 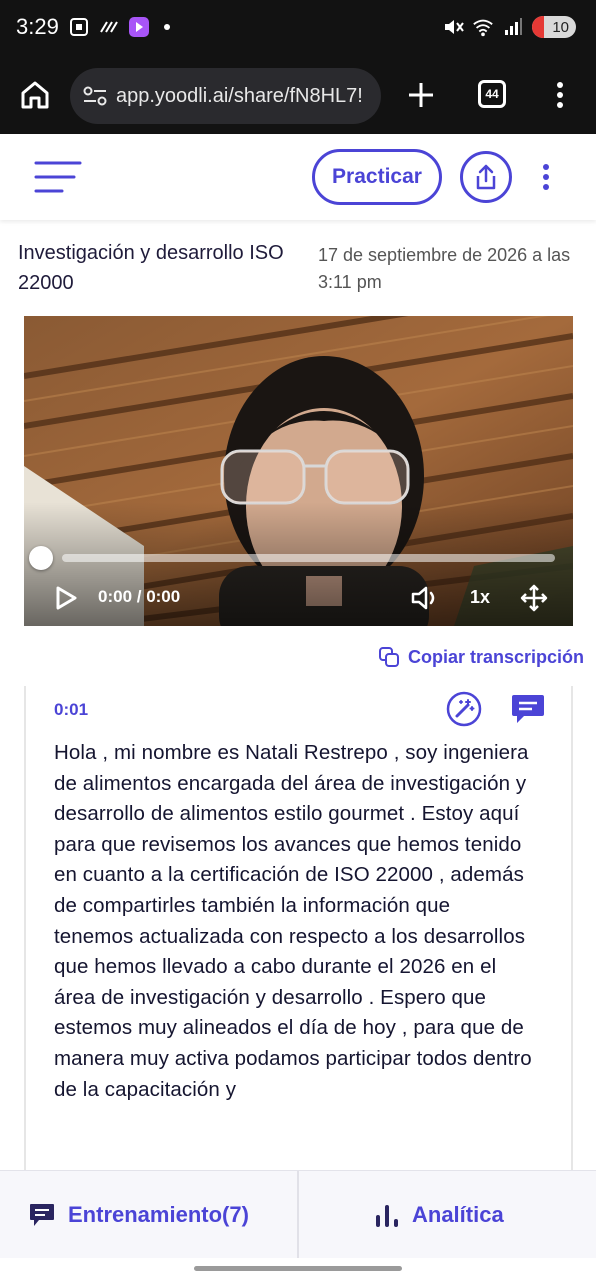 I want to click on magic-wand-icon, so click(x=464, y=709).